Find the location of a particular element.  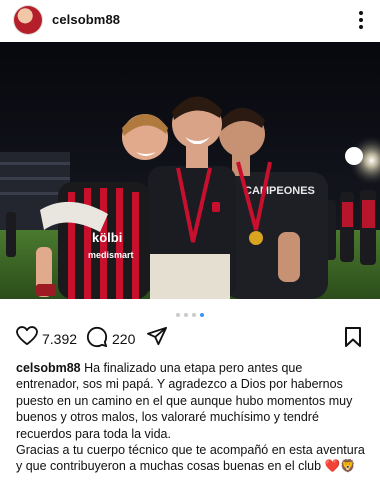

avatar is located at coordinates (28, 20).